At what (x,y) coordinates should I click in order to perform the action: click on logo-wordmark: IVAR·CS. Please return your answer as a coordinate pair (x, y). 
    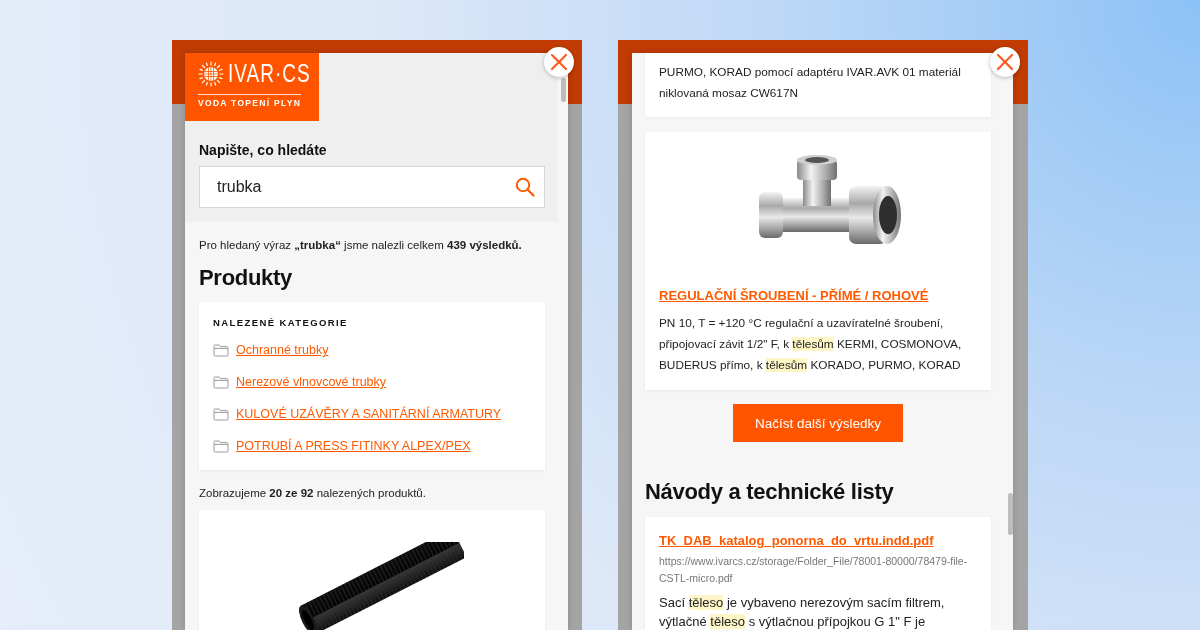
    Looking at the image, I should click on (269, 74).